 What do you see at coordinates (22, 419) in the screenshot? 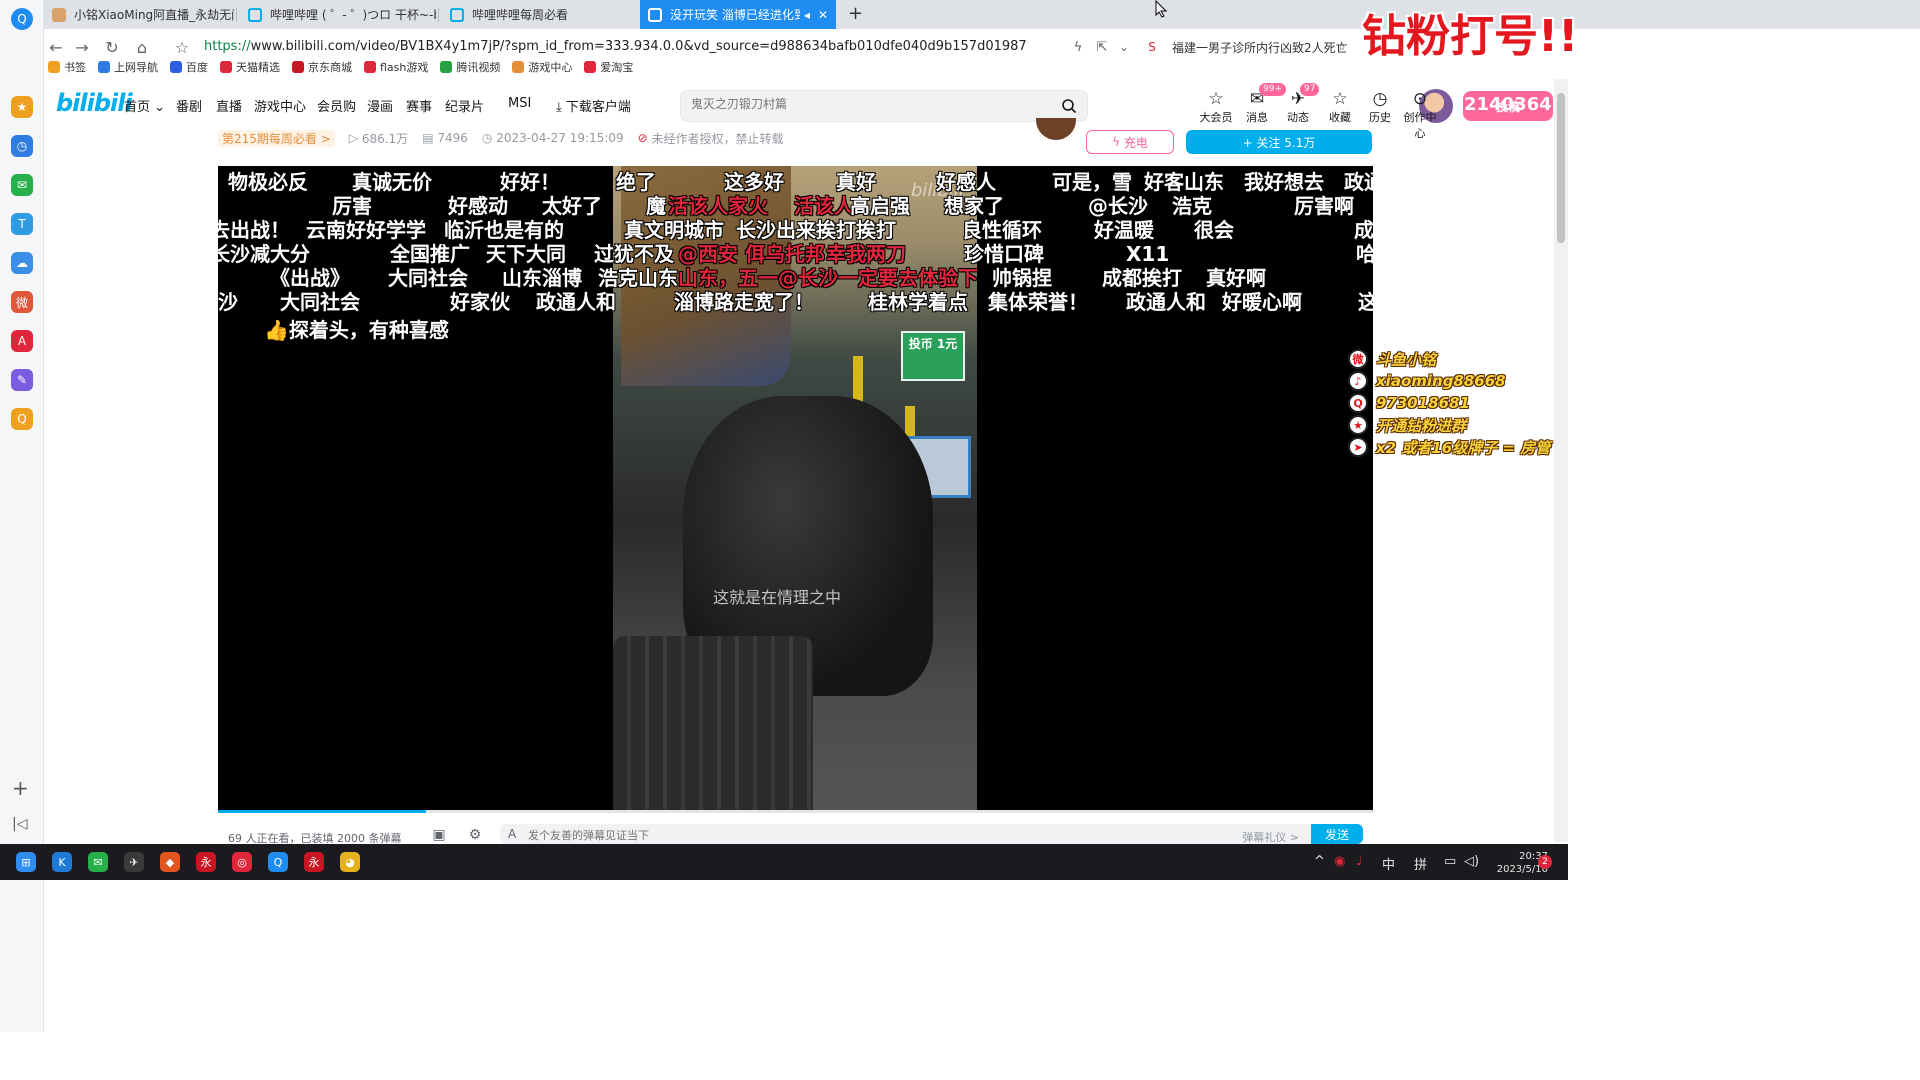
I see `rail-app-search-icon: Q` at bounding box center [22, 419].